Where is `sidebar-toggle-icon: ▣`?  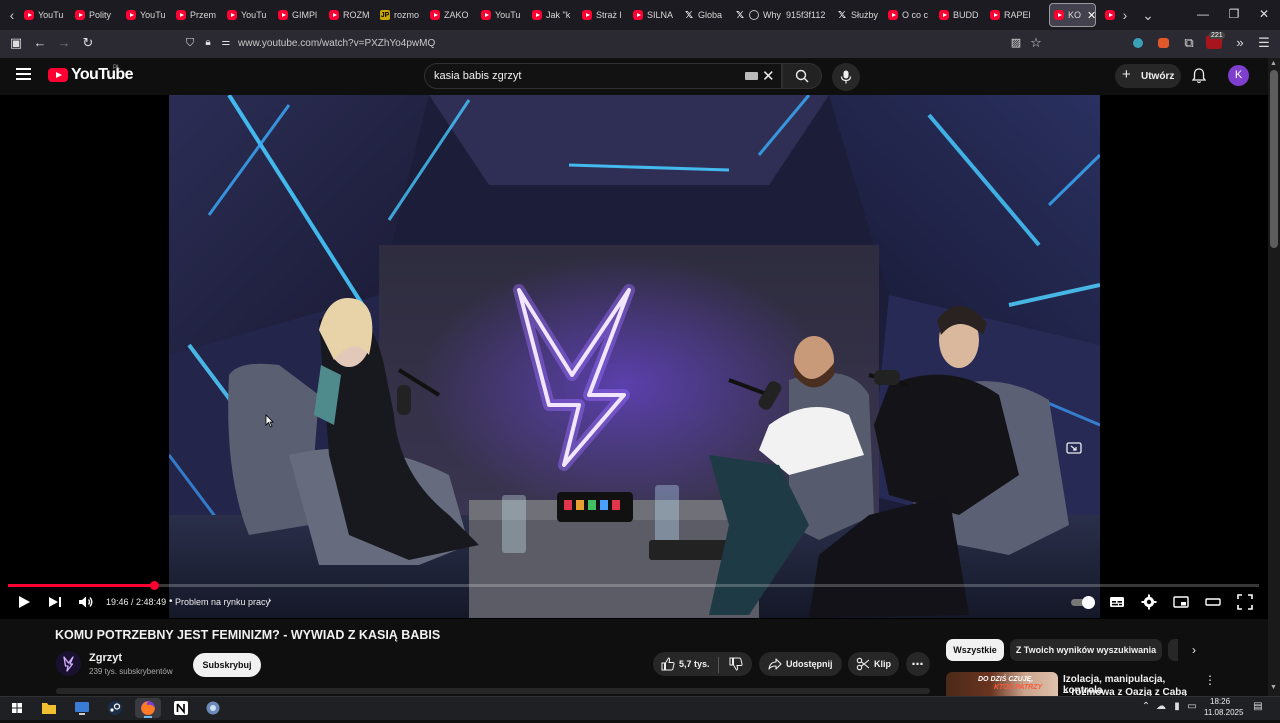 sidebar-toggle-icon: ▣ is located at coordinates (16, 43).